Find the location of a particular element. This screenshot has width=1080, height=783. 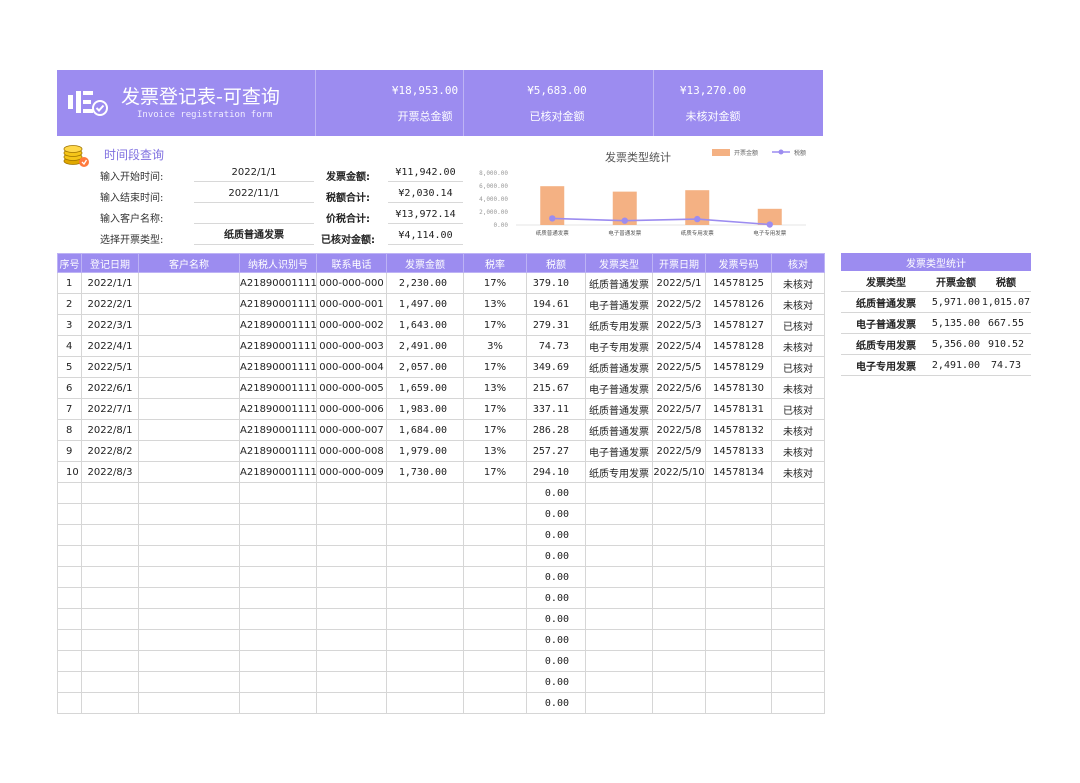

column-header: 开票日期 is located at coordinates (679, 263).